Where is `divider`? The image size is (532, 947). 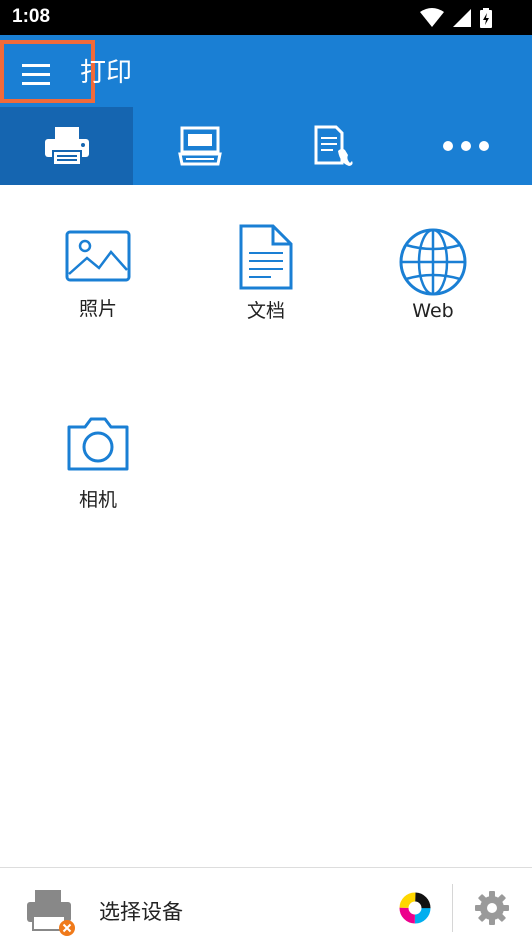 divider is located at coordinates (452, 908).